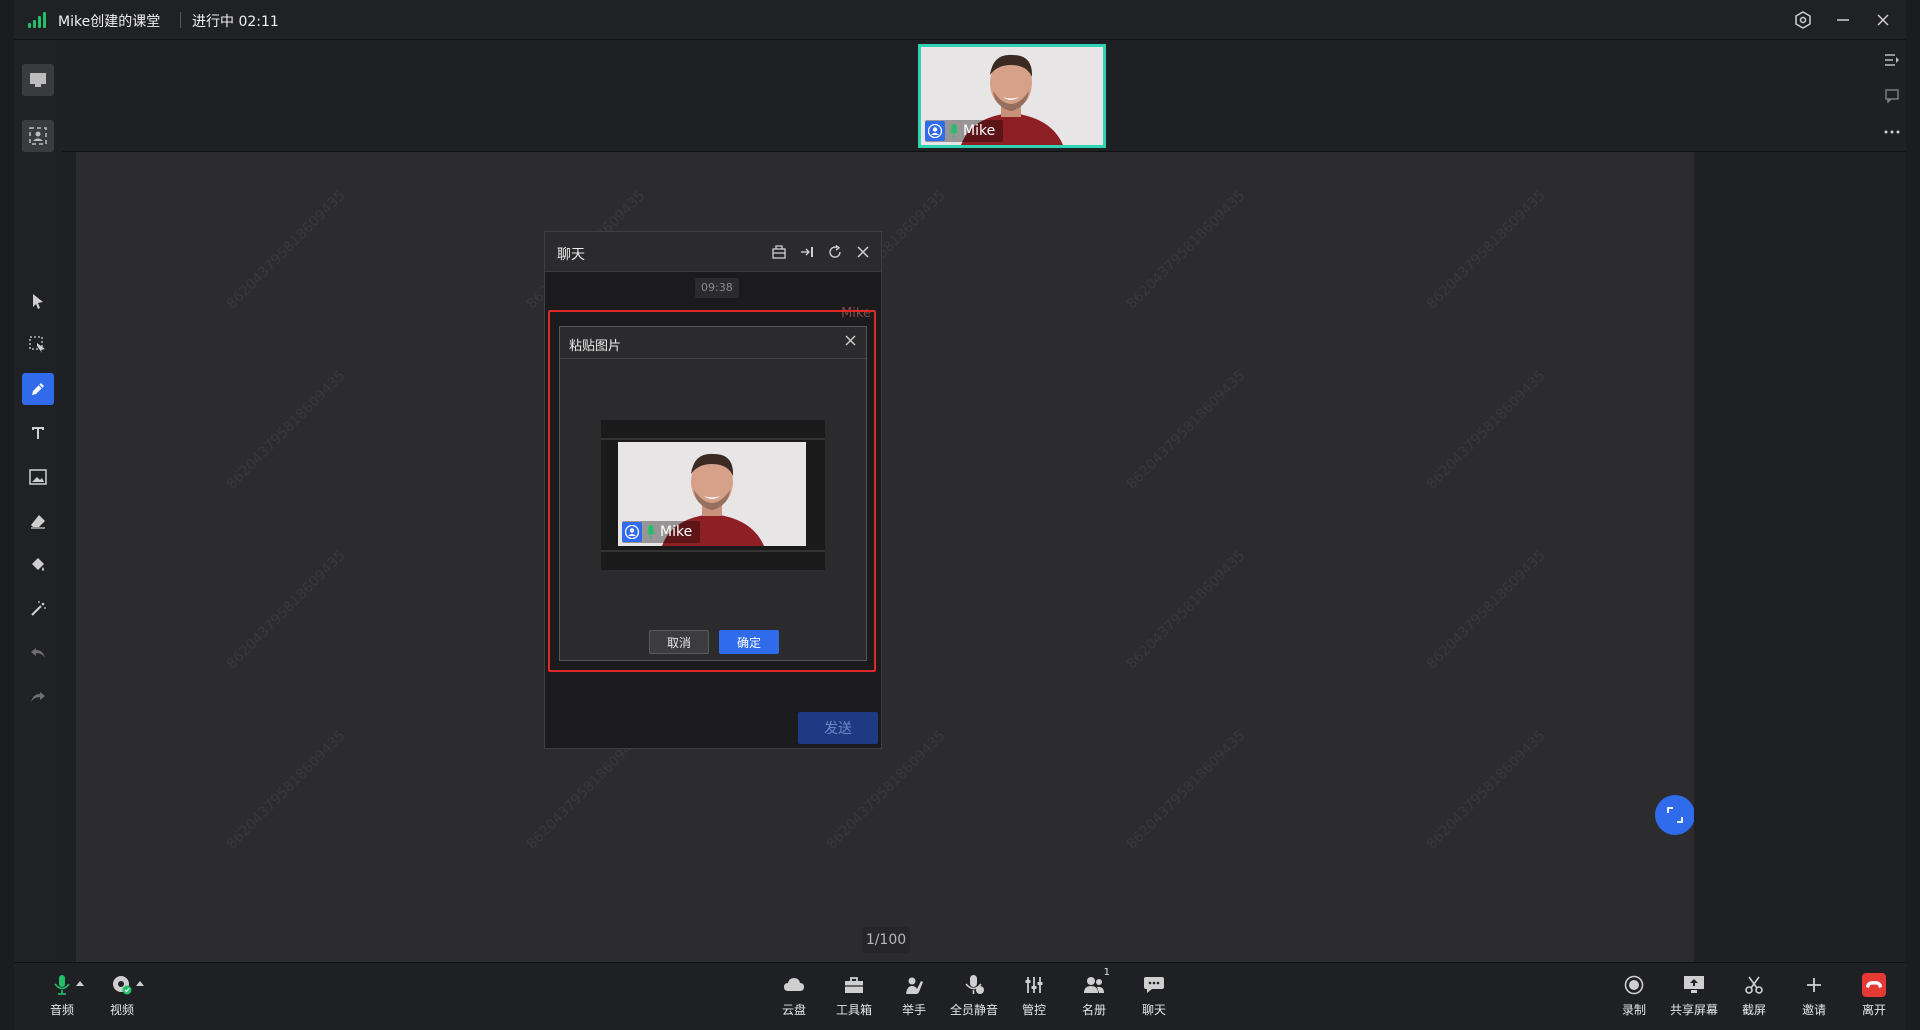 The image size is (1920, 1030). Describe the element at coordinates (122, 998) in the screenshot. I see `video-button: 视频` at that location.